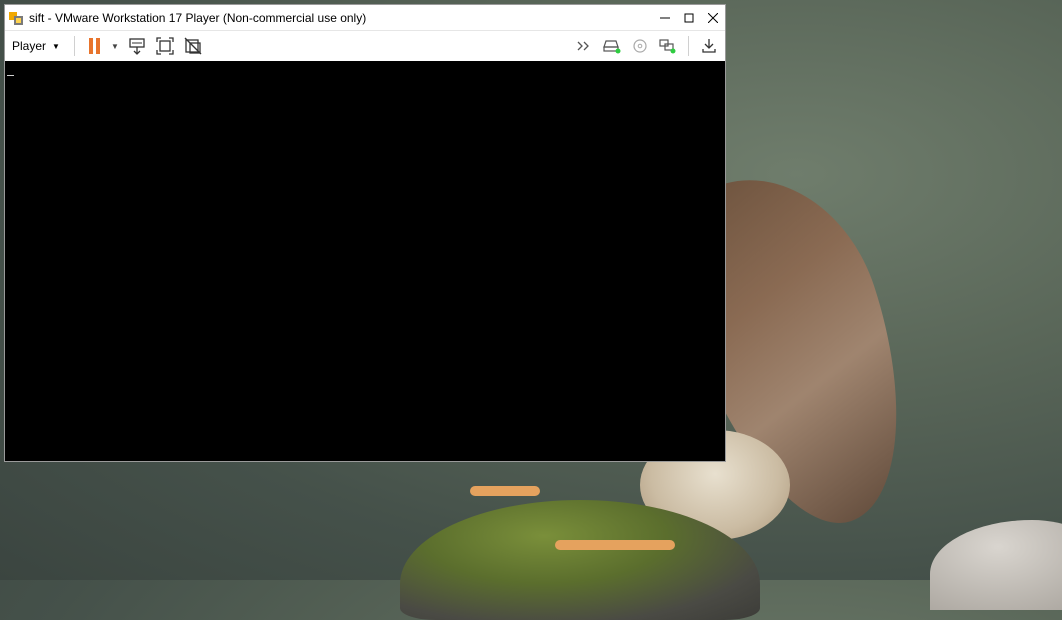 The width and height of the screenshot is (1062, 620). Describe the element at coordinates (996, 565) in the screenshot. I see `wallpaper-stone` at that location.